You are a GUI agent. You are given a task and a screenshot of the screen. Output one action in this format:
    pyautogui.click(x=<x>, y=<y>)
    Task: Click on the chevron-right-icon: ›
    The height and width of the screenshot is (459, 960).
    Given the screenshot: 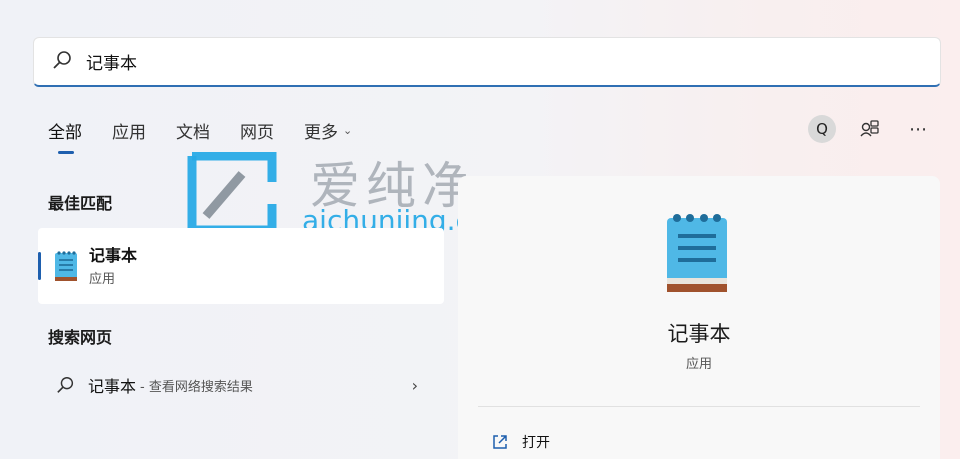 What is the action you would take?
    pyautogui.click(x=415, y=385)
    